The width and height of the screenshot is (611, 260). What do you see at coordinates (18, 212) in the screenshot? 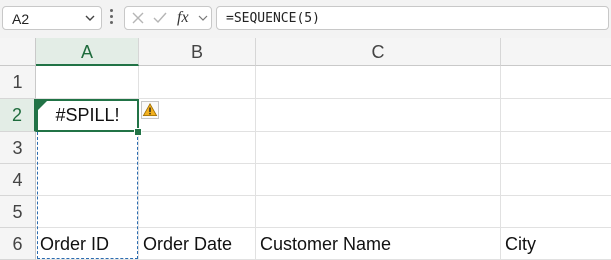
I see `row-header-5: 5` at bounding box center [18, 212].